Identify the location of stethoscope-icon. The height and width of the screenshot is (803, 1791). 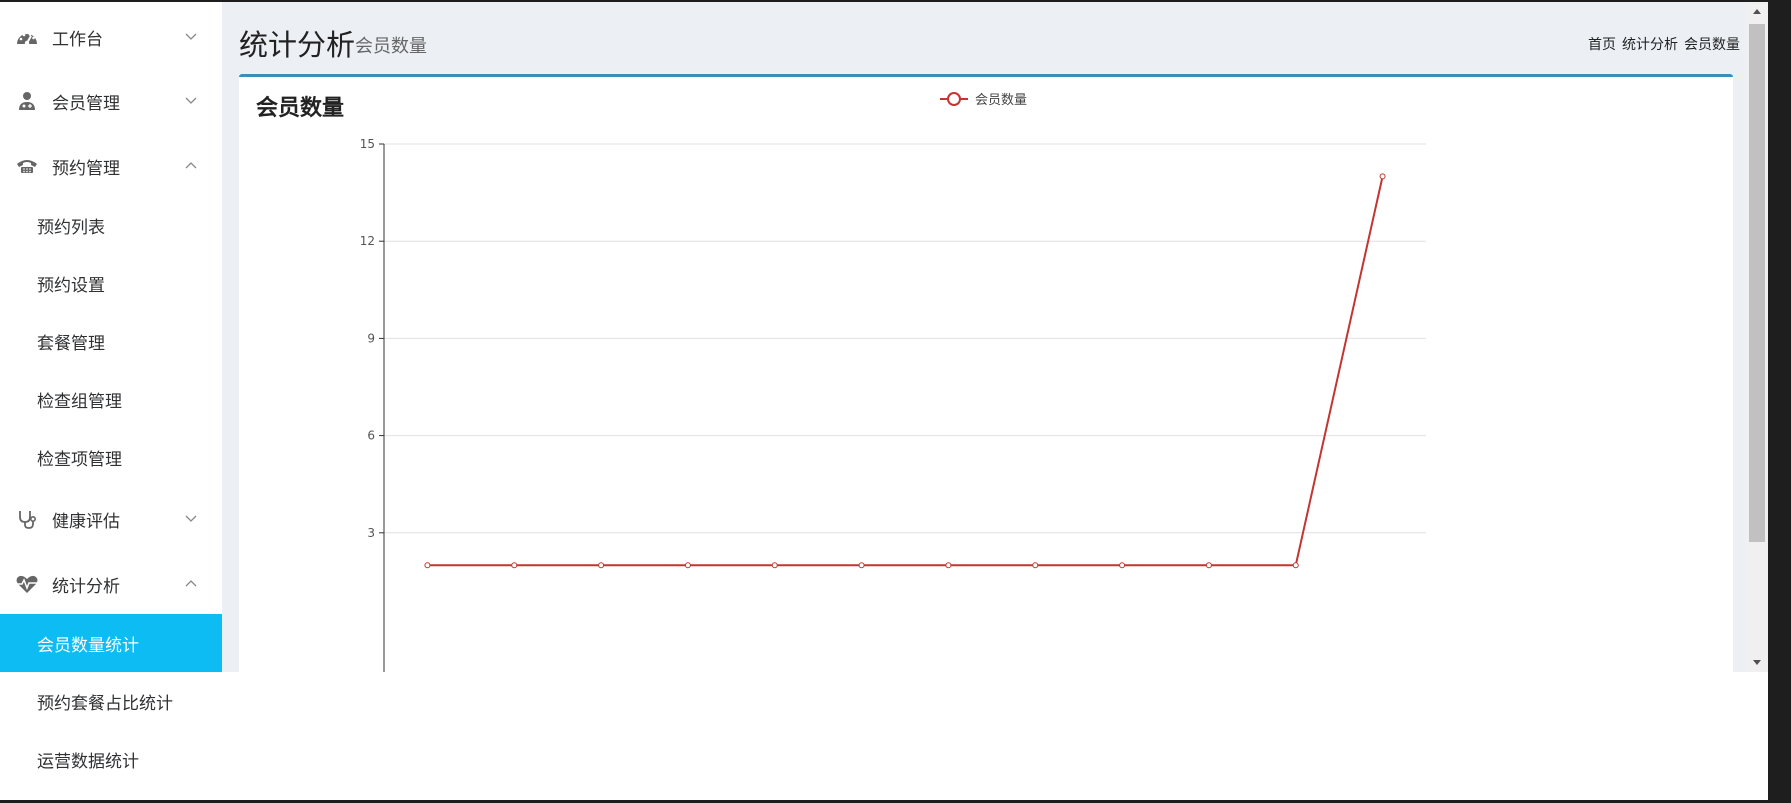
(27, 519).